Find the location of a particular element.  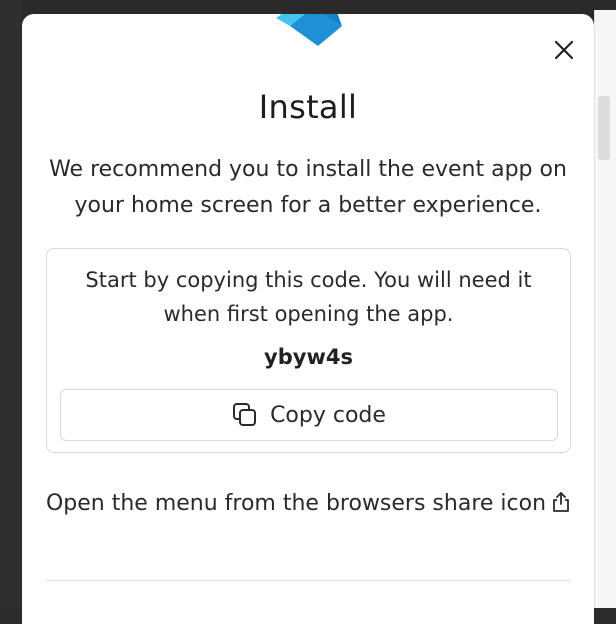

close-button is located at coordinates (564, 50).